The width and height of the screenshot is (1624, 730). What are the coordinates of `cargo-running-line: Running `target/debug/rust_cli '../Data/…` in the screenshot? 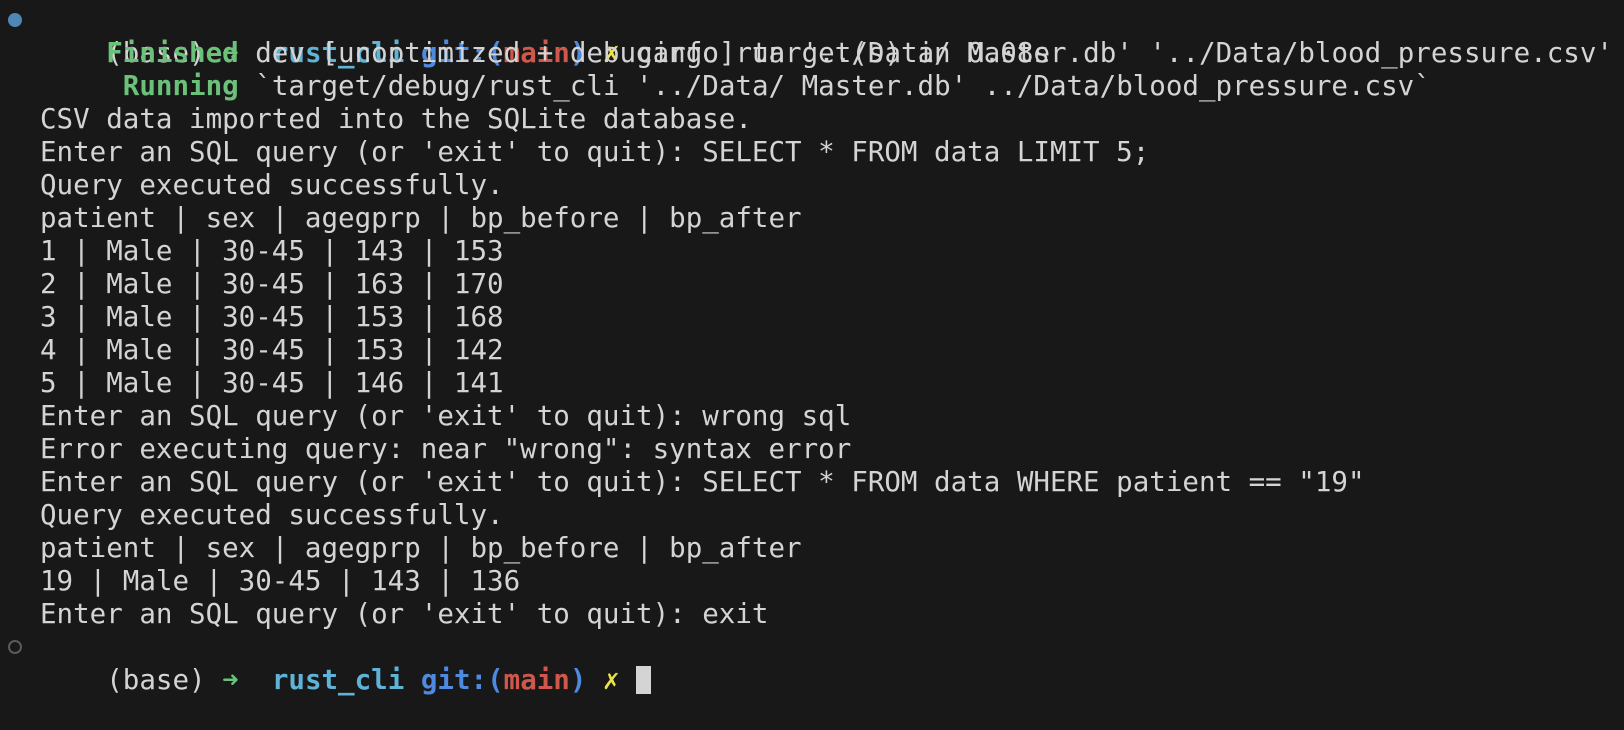 It's located at (826, 86).